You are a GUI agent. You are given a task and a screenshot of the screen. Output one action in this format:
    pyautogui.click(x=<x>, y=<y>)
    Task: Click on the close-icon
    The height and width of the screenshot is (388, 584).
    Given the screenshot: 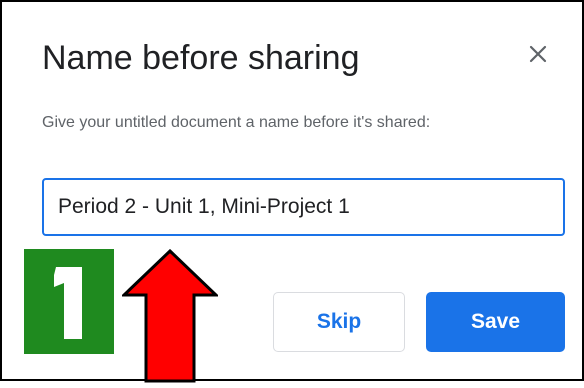 What is the action you would take?
    pyautogui.click(x=538, y=56)
    